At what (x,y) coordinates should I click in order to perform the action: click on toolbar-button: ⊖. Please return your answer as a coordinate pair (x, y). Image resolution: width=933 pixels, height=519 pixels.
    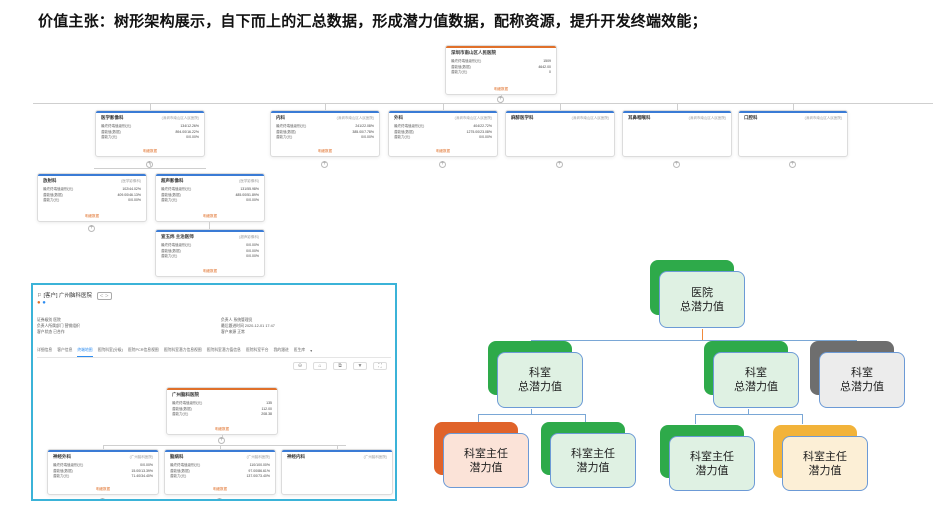
    Looking at the image, I should click on (300, 366).